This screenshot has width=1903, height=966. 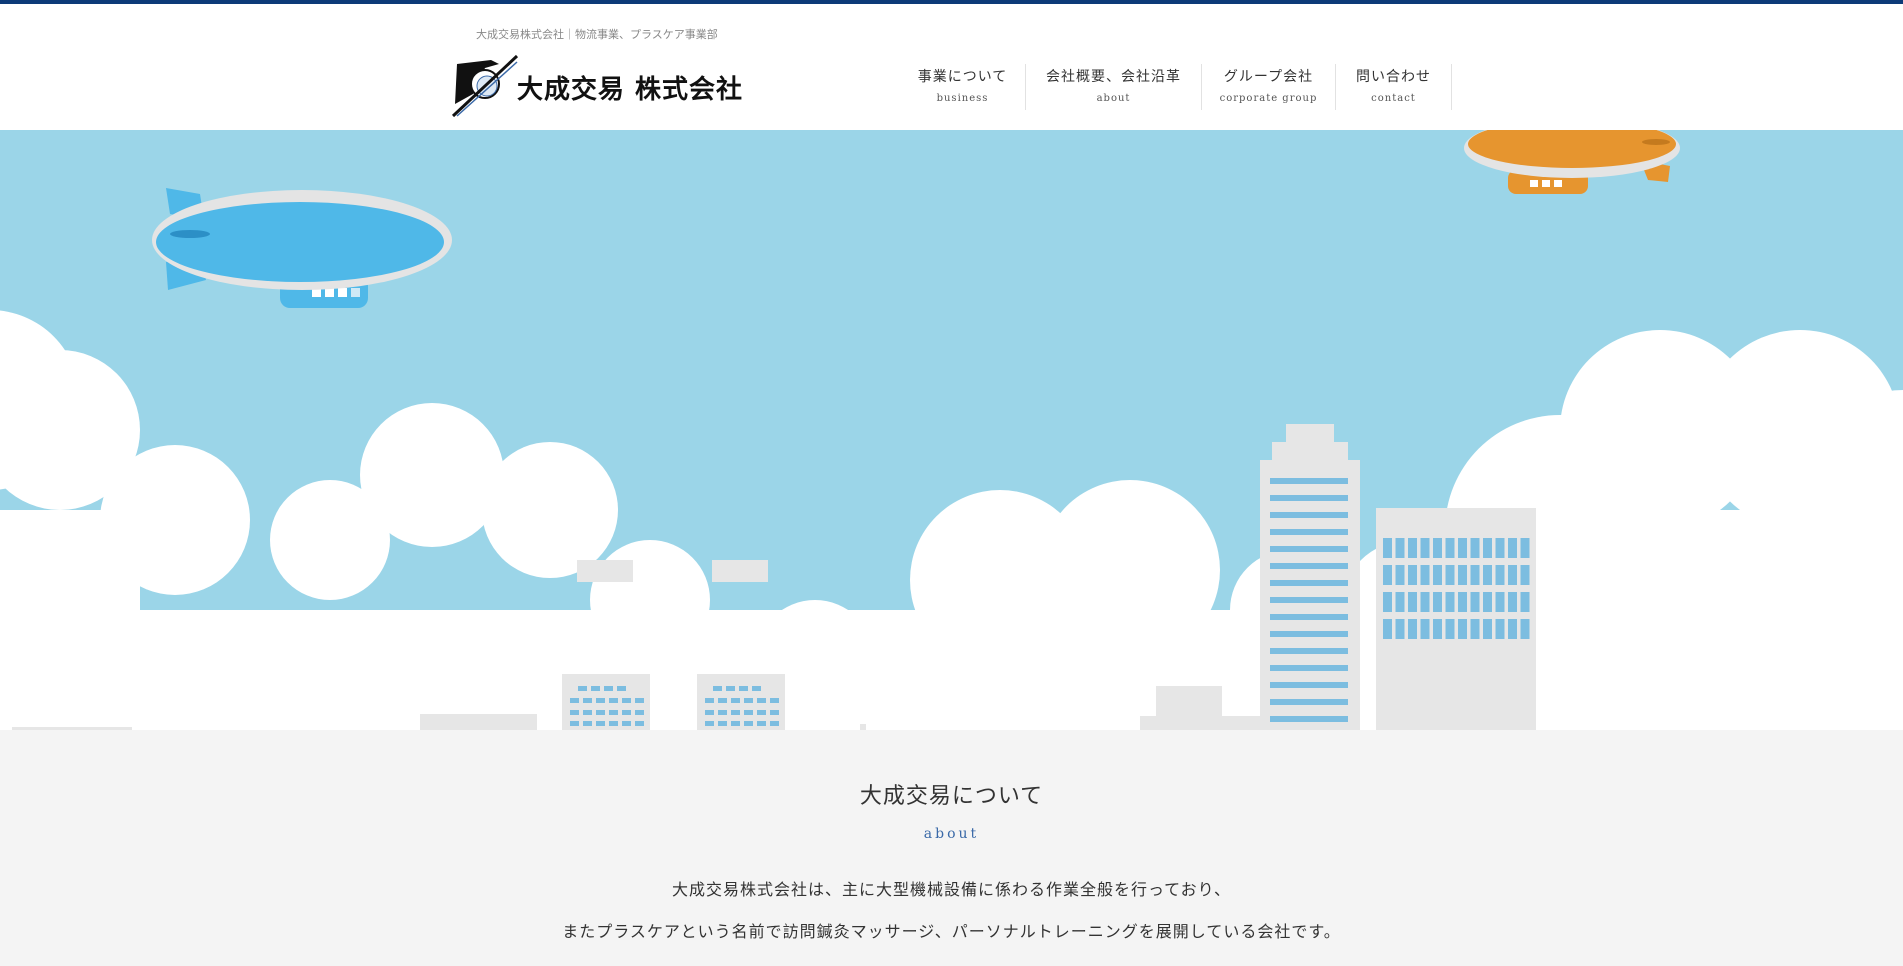 I want to click on orange-blimp-icon, so click(x=1572, y=162).